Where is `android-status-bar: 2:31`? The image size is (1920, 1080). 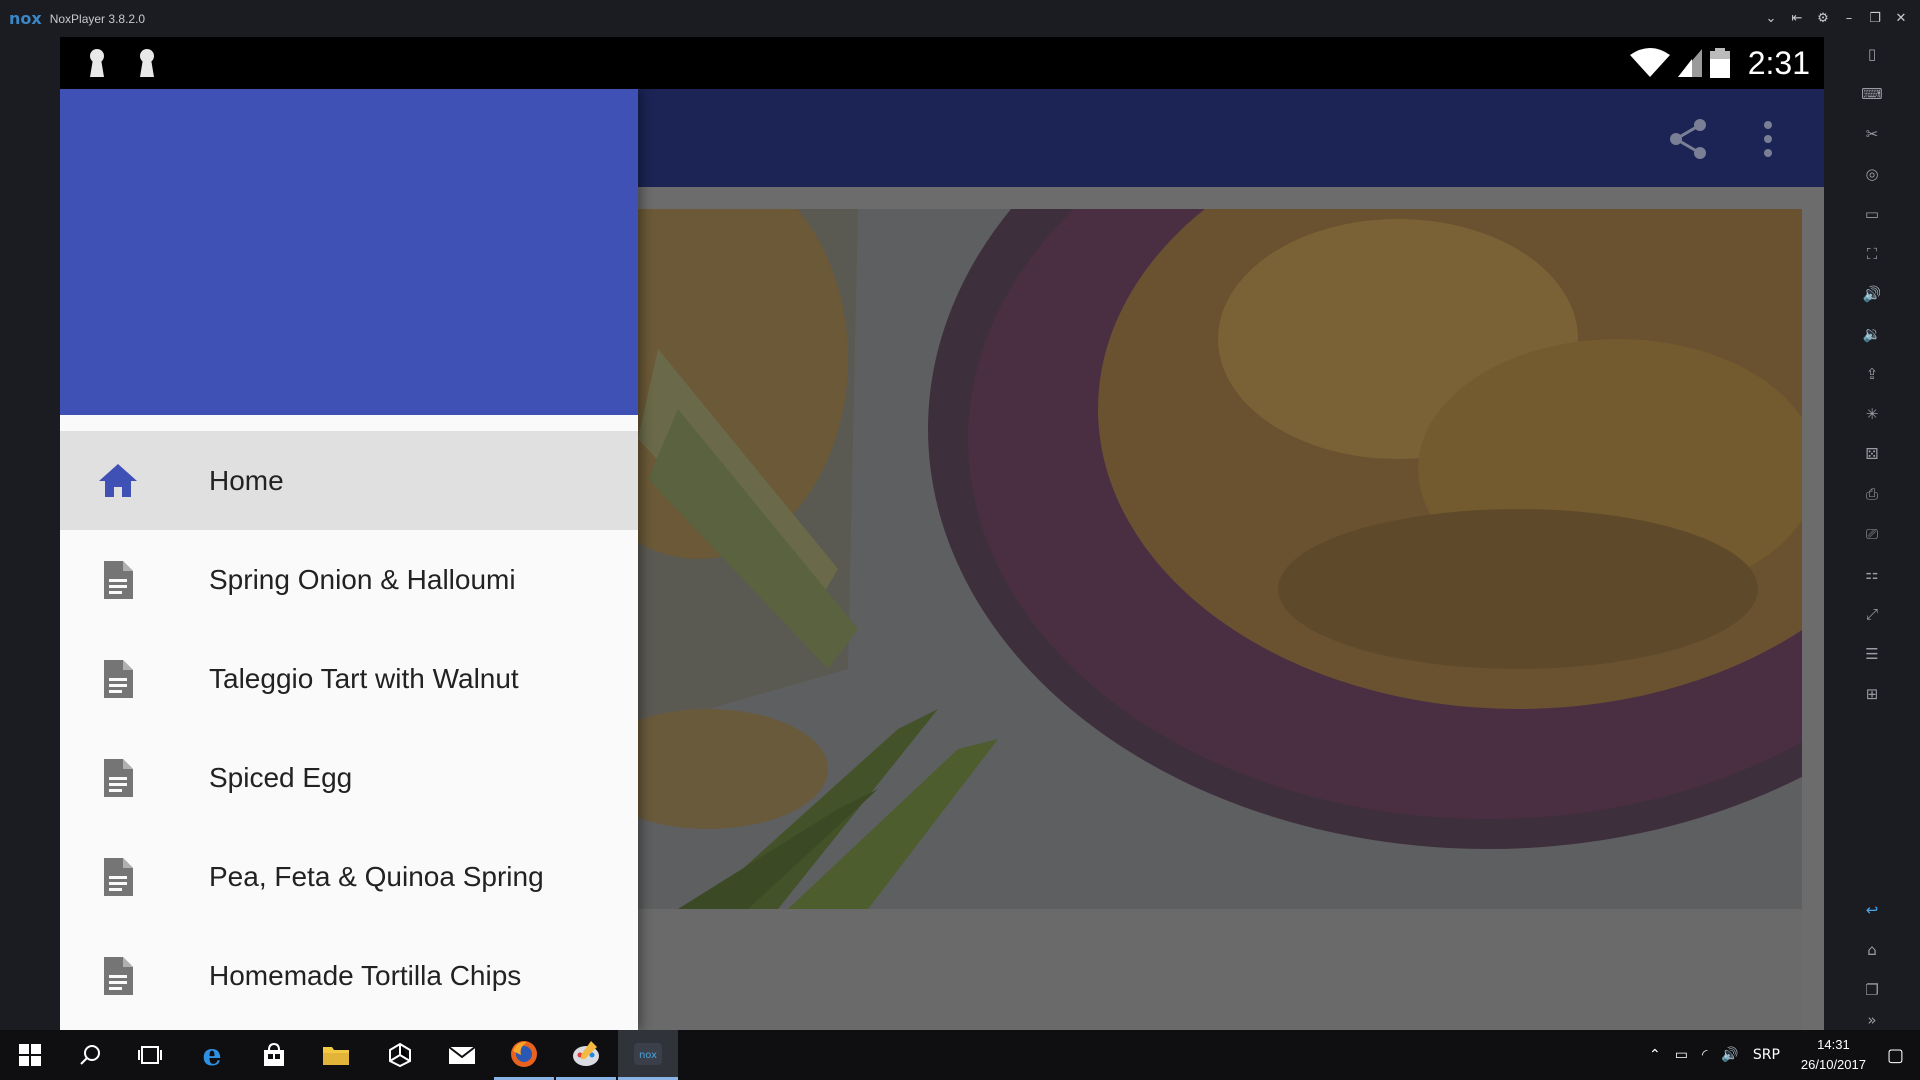
android-status-bar: 2:31 is located at coordinates (942, 63).